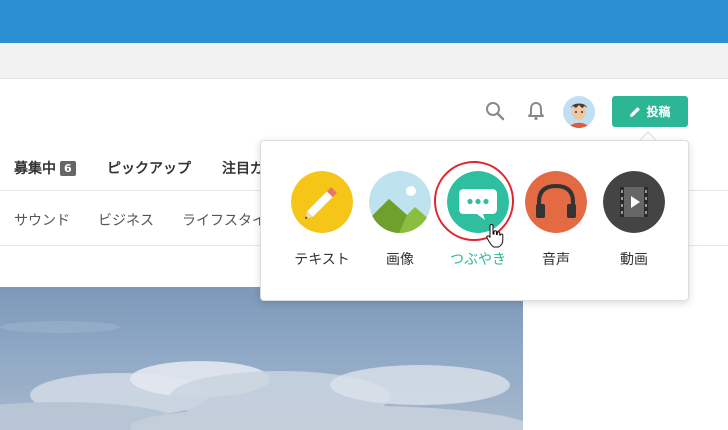 This screenshot has height=430, width=728. What do you see at coordinates (400, 260) in the screenshot?
I see `menu-item-label: 画像` at bounding box center [400, 260].